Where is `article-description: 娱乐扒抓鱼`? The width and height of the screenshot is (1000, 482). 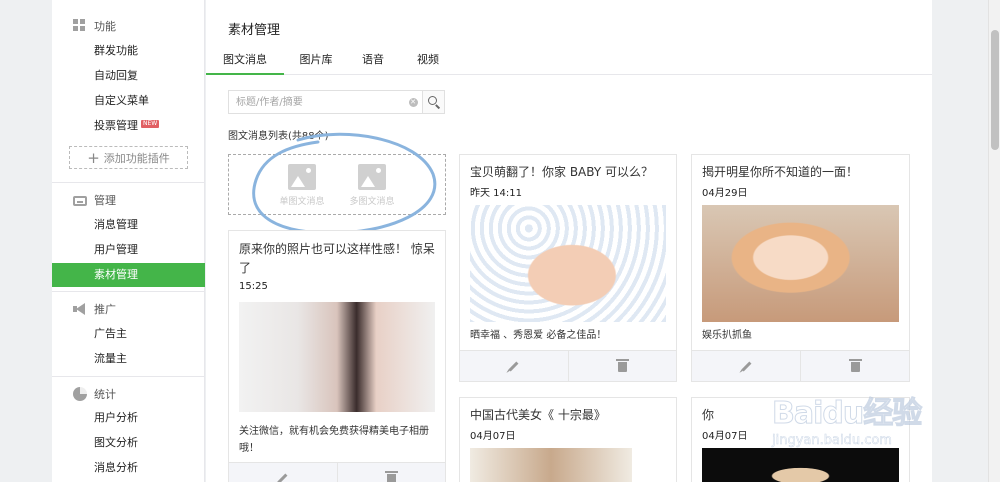
article-description: 娱乐扒抓鱼 is located at coordinates (727, 335).